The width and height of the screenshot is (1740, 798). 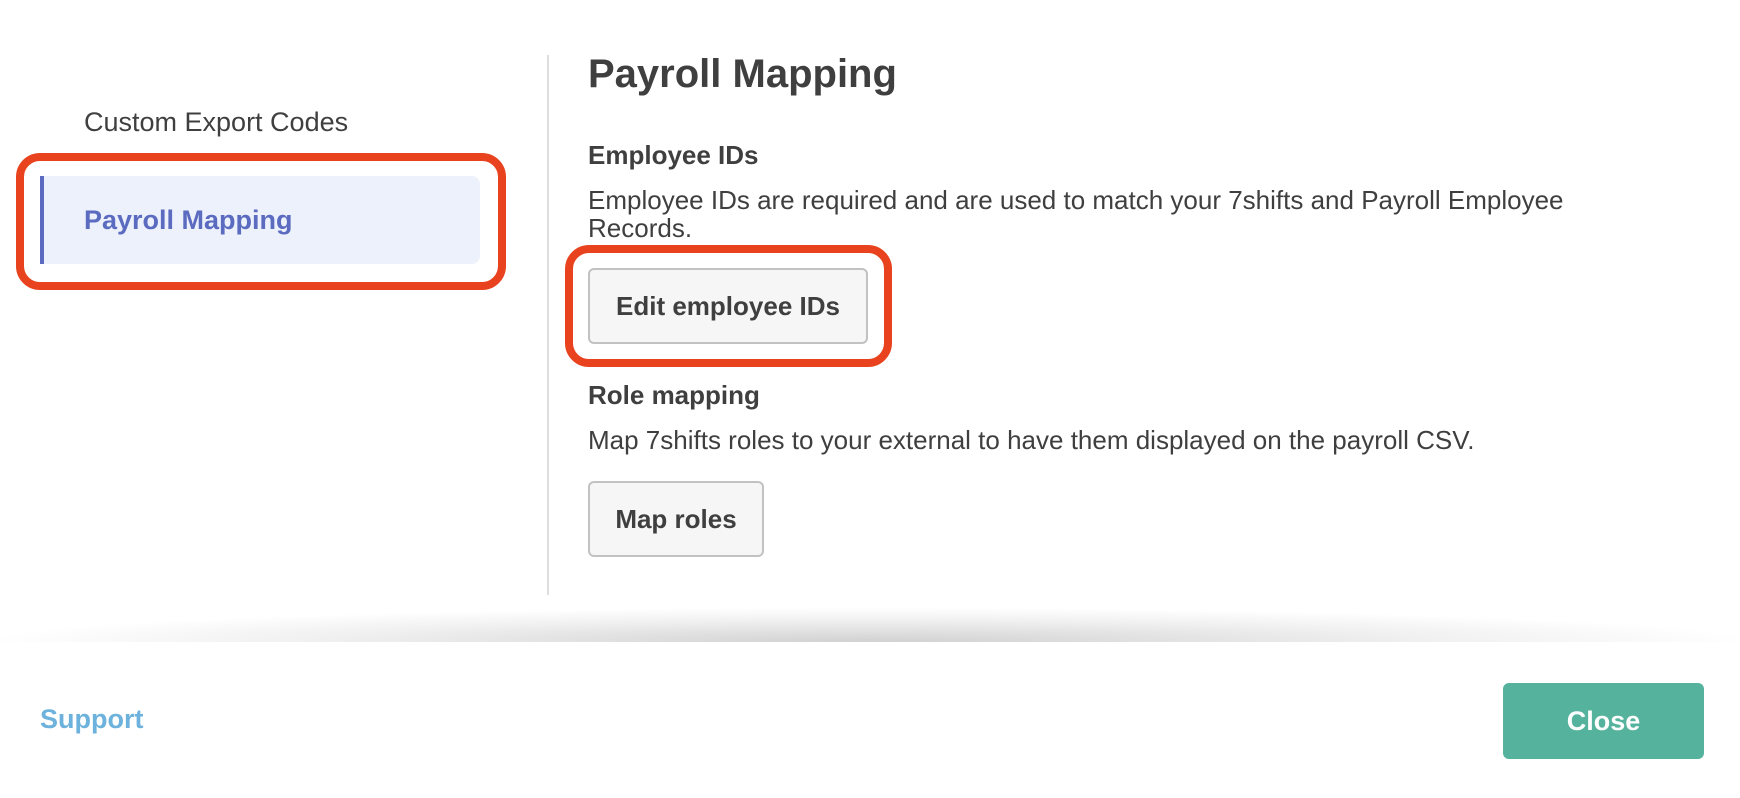 I want to click on vertical-divider, so click(x=548, y=325).